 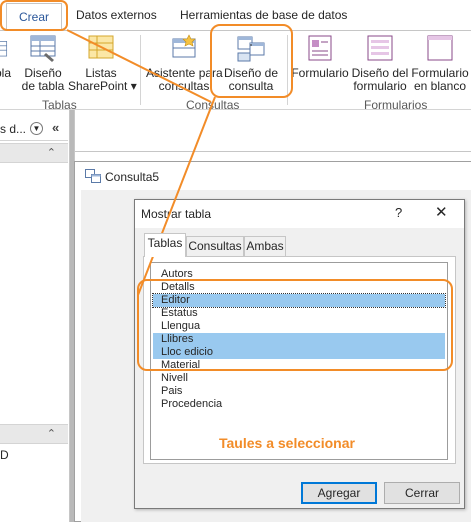 What do you see at coordinates (101, 73) in the screenshot?
I see `listas-label-1: Listas` at bounding box center [101, 73].